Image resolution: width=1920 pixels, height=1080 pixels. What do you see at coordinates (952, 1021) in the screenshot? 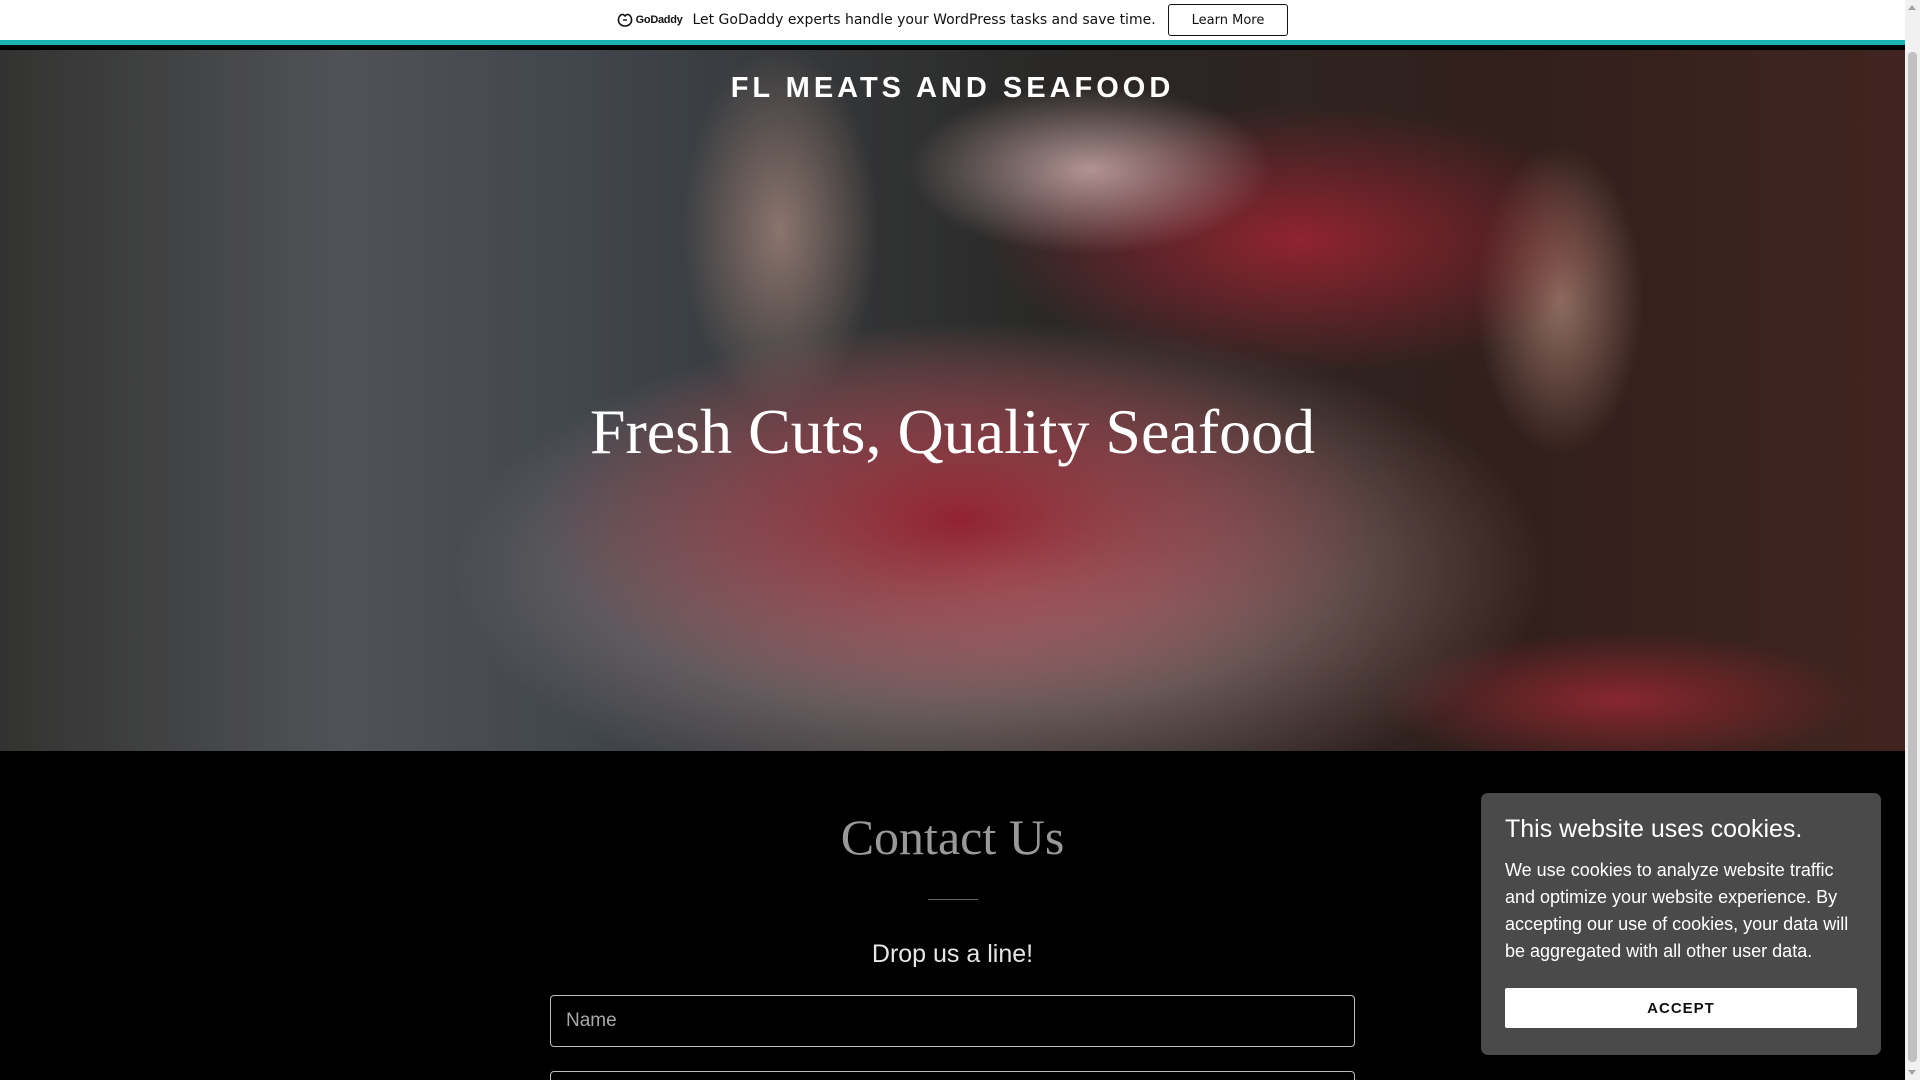
I see `name-input` at bounding box center [952, 1021].